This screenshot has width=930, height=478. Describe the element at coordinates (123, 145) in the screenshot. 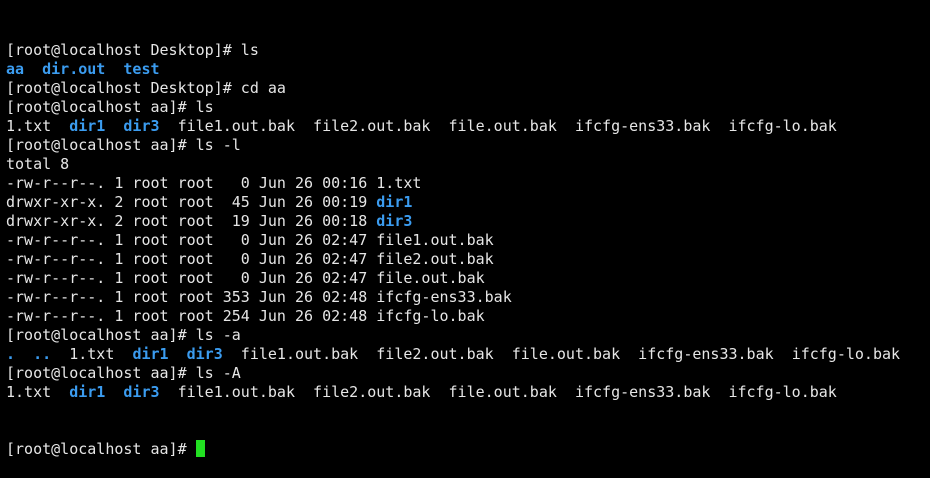

I see `command-prompt: [root@localhost aa]# ls -l` at that location.